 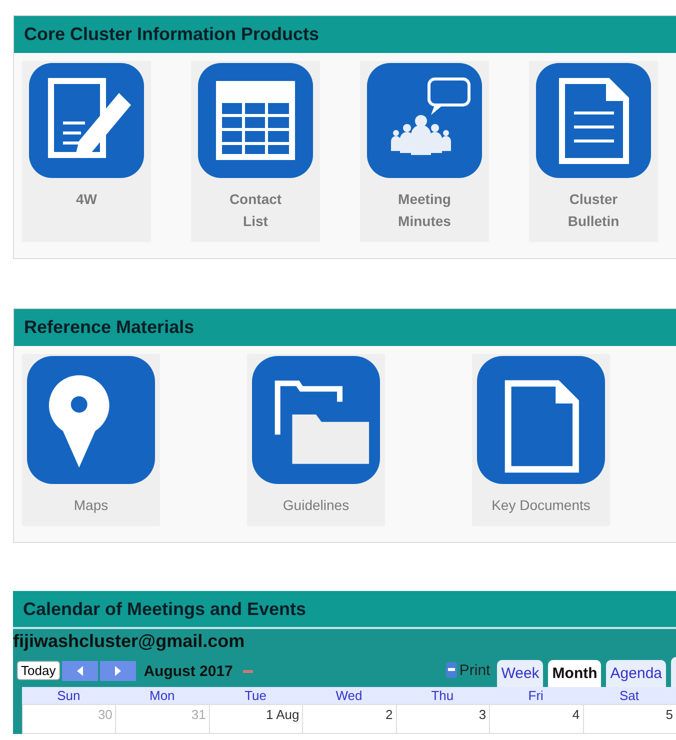 What do you see at coordinates (451, 670) in the screenshot?
I see `printer-icon` at bounding box center [451, 670].